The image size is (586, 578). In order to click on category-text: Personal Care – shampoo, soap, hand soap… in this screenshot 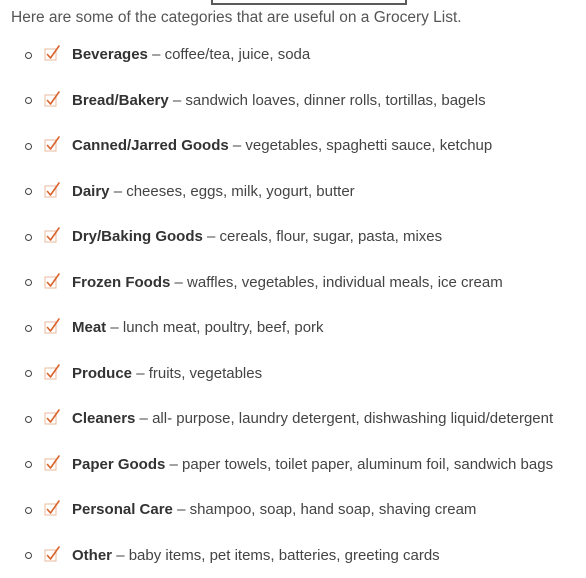, I will do `click(274, 509)`.